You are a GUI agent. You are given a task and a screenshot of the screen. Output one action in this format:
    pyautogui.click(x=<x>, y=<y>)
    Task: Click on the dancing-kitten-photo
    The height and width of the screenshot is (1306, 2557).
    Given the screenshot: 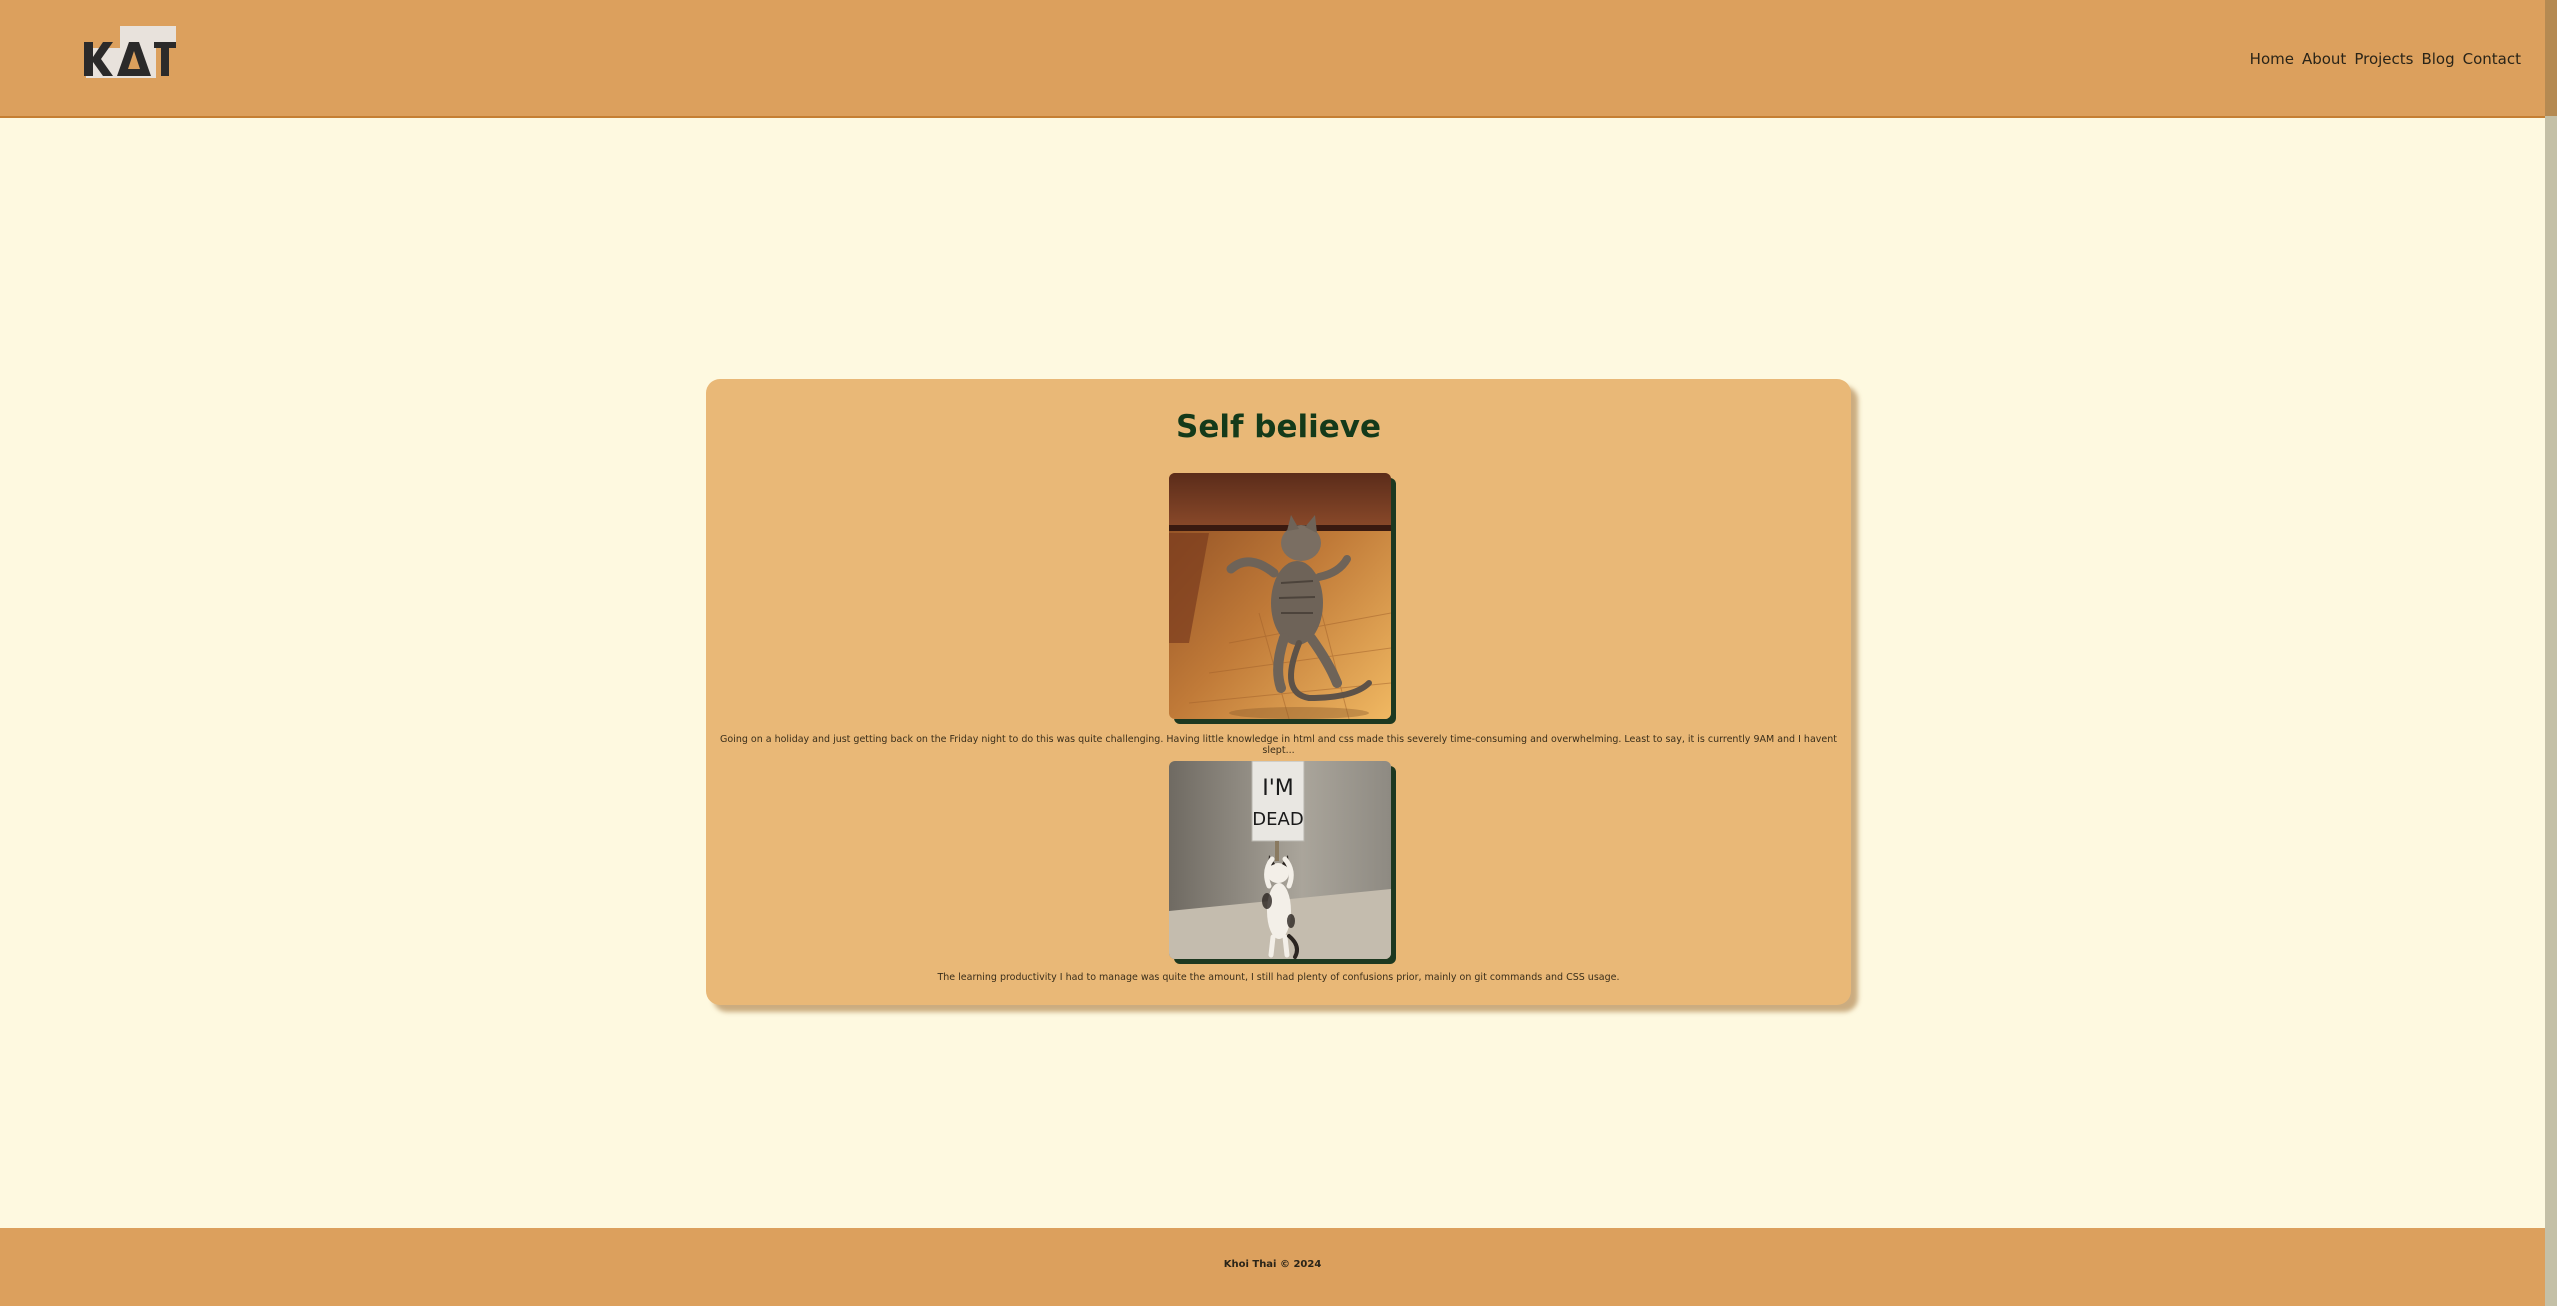 What is the action you would take?
    pyautogui.click(x=1280, y=596)
    